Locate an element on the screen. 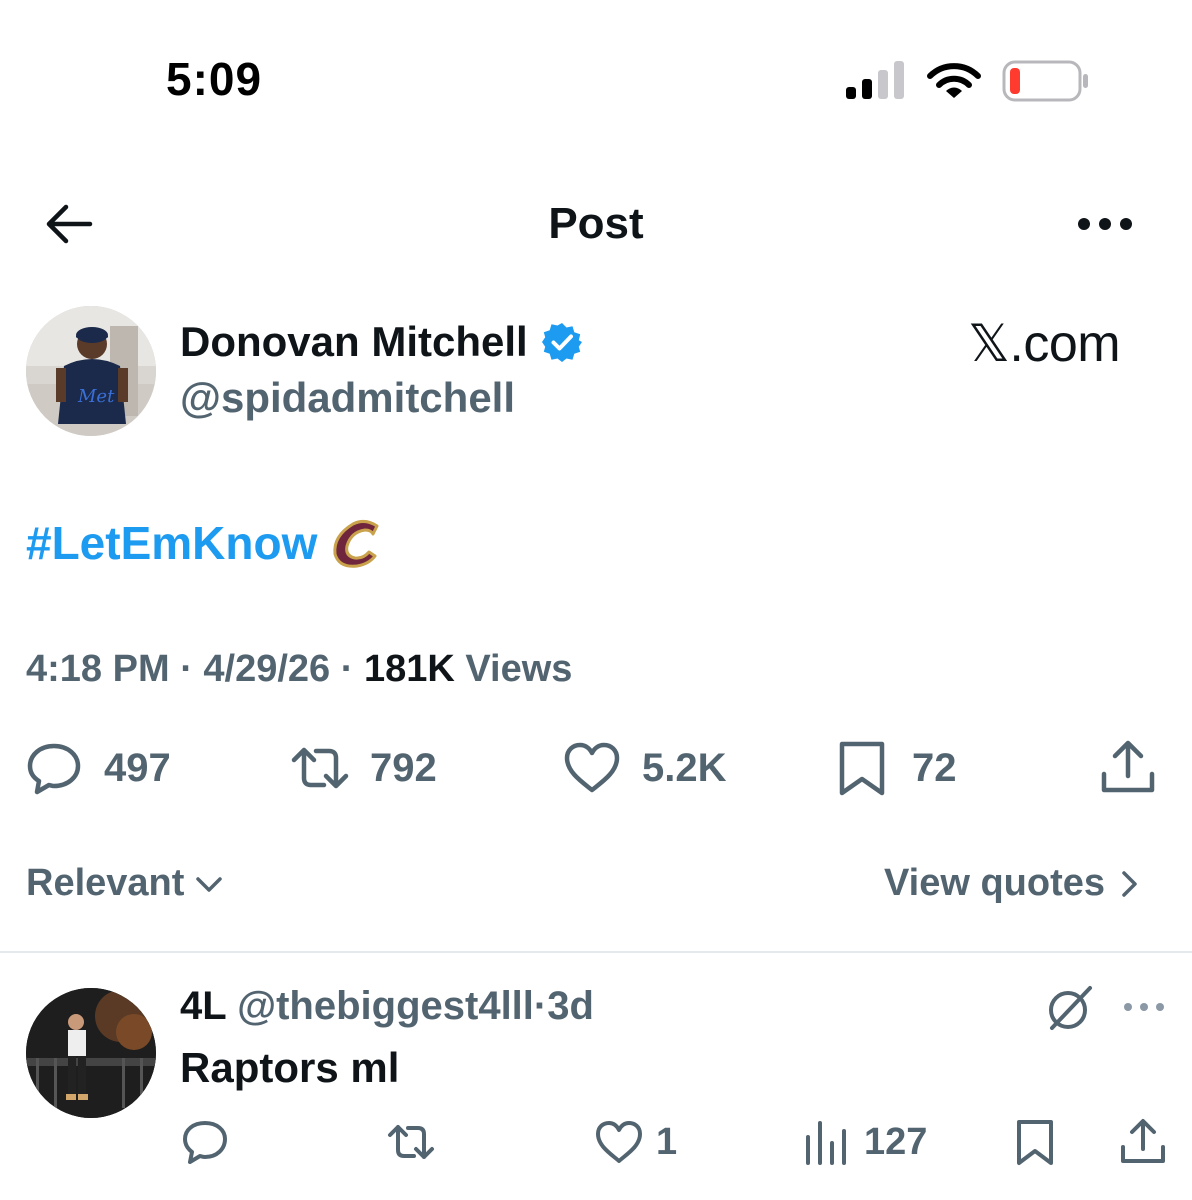  like-button: 5.2K is located at coordinates (644, 768).